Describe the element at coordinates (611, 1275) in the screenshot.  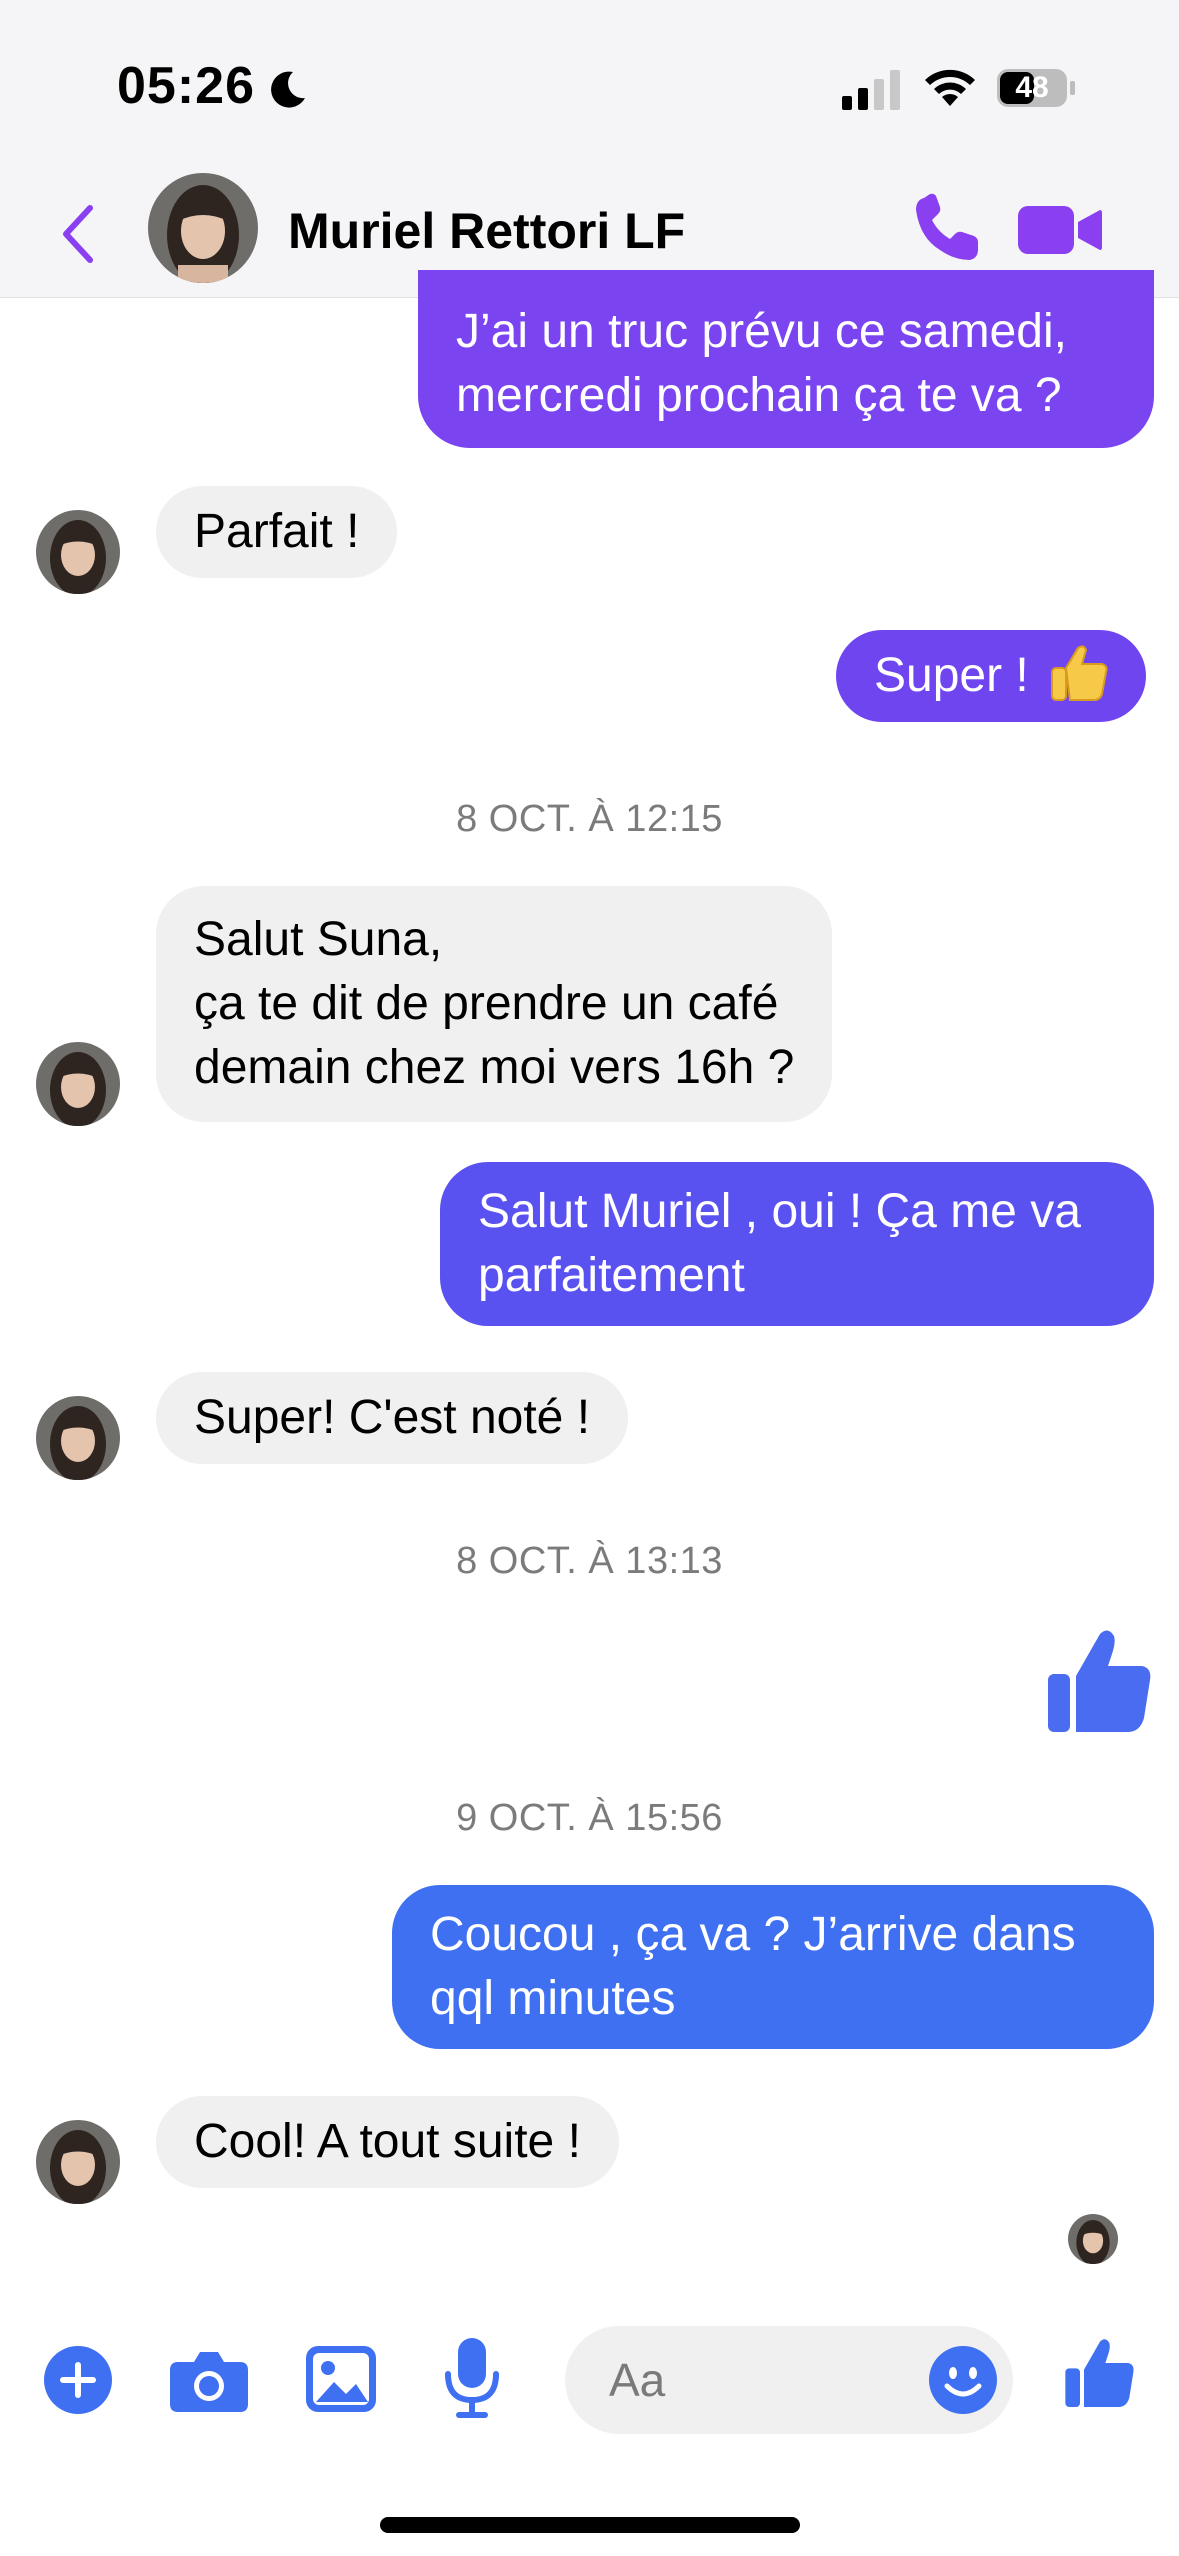
I see `message-text: parfaitement` at that location.